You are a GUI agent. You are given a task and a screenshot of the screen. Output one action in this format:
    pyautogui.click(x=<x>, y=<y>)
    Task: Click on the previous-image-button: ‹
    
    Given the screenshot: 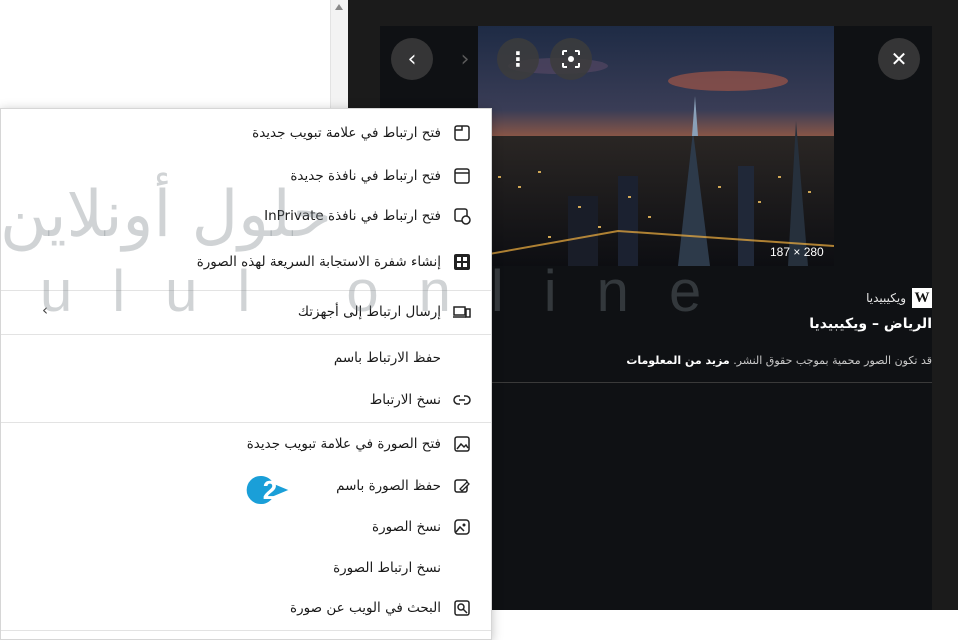 What is the action you would take?
    pyautogui.click(x=412, y=59)
    